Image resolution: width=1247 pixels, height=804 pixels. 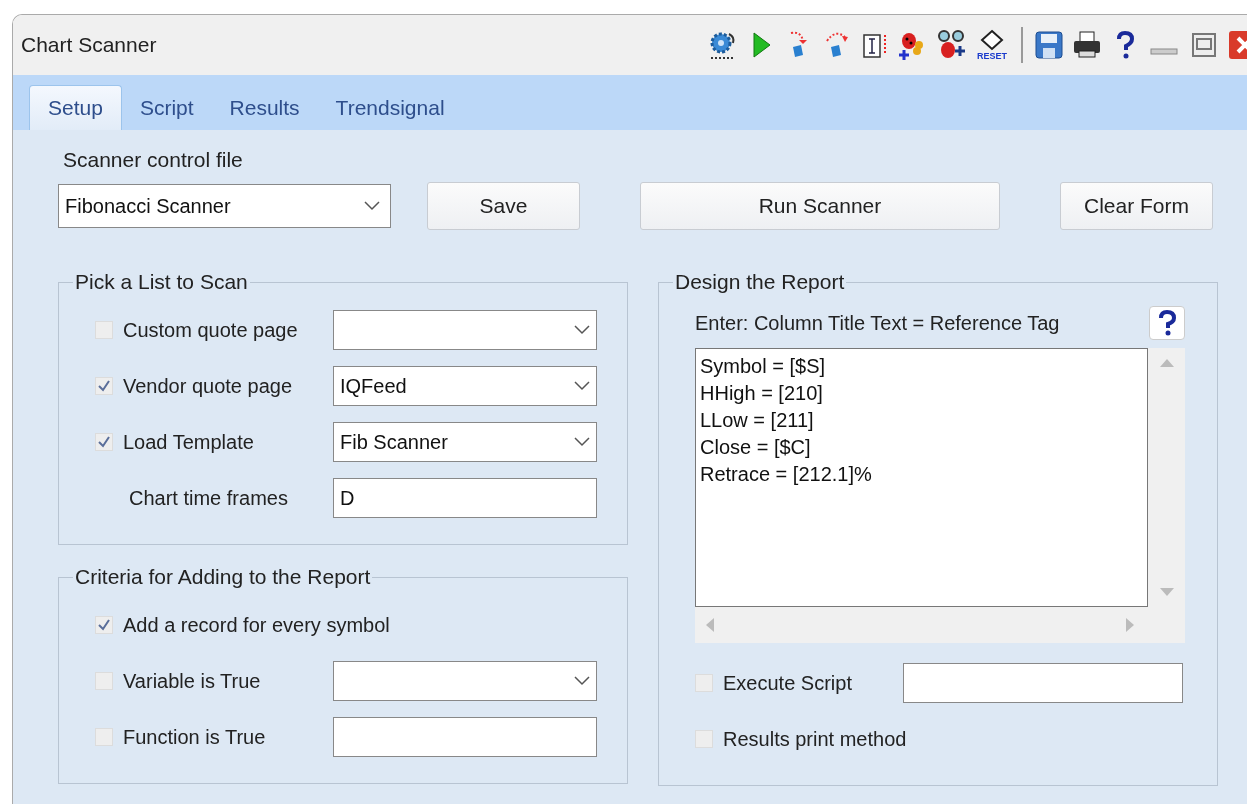 What do you see at coordinates (921, 477) in the screenshot?
I see `text-area: Symbol = [$S] HHigh = [210] LLow = [211] Close = [$C] Retrace = [212.1]%` at bounding box center [921, 477].